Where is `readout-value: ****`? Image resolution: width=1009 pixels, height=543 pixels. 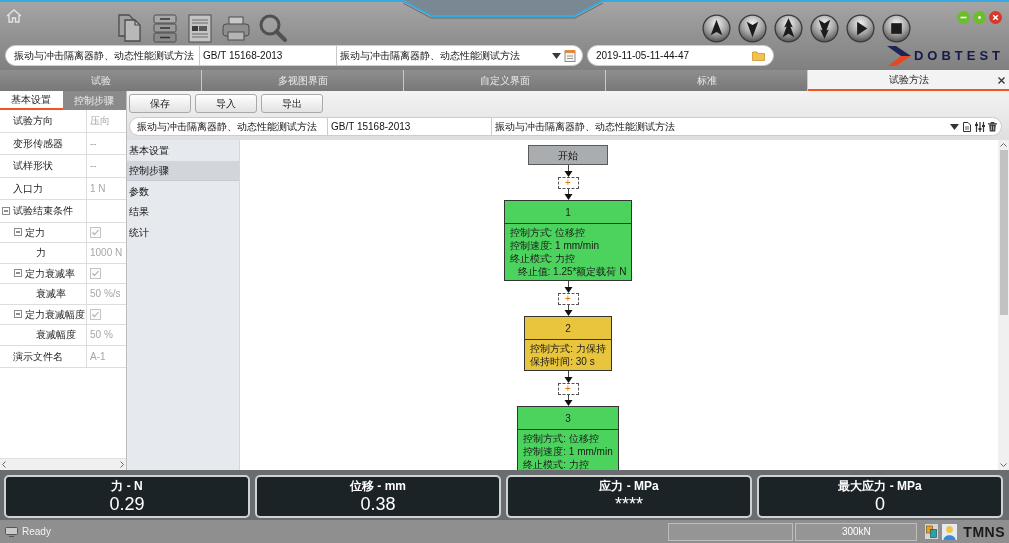
readout-value: **** is located at coordinates (629, 504).